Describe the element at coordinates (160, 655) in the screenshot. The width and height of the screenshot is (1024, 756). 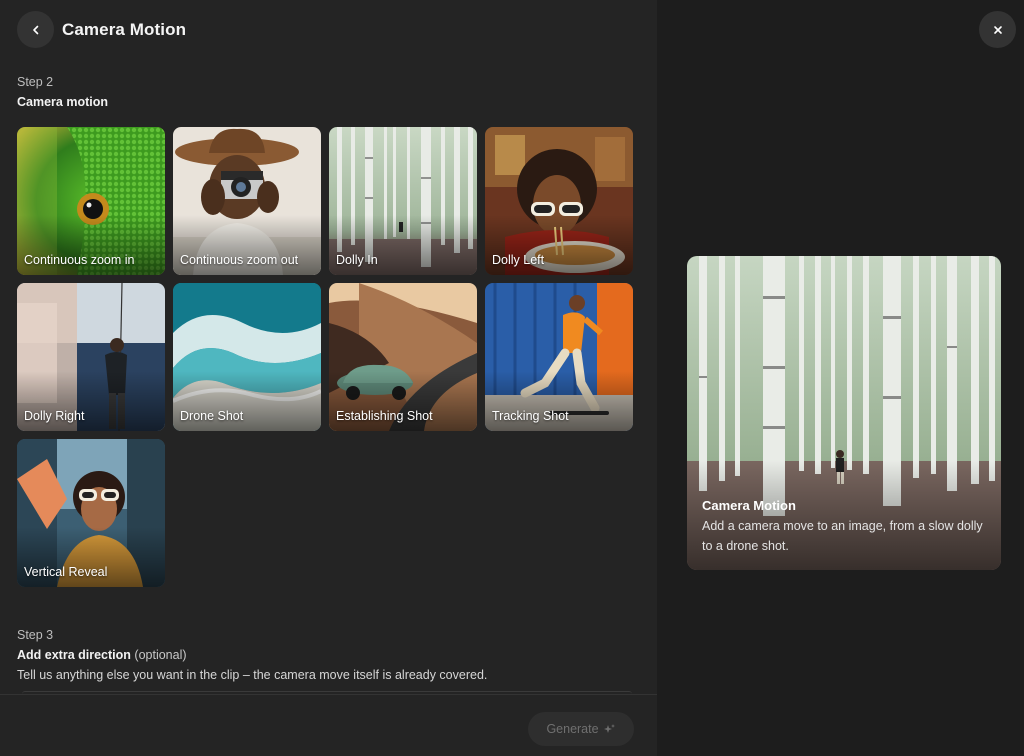
I see `optional-label: (optional)` at that location.